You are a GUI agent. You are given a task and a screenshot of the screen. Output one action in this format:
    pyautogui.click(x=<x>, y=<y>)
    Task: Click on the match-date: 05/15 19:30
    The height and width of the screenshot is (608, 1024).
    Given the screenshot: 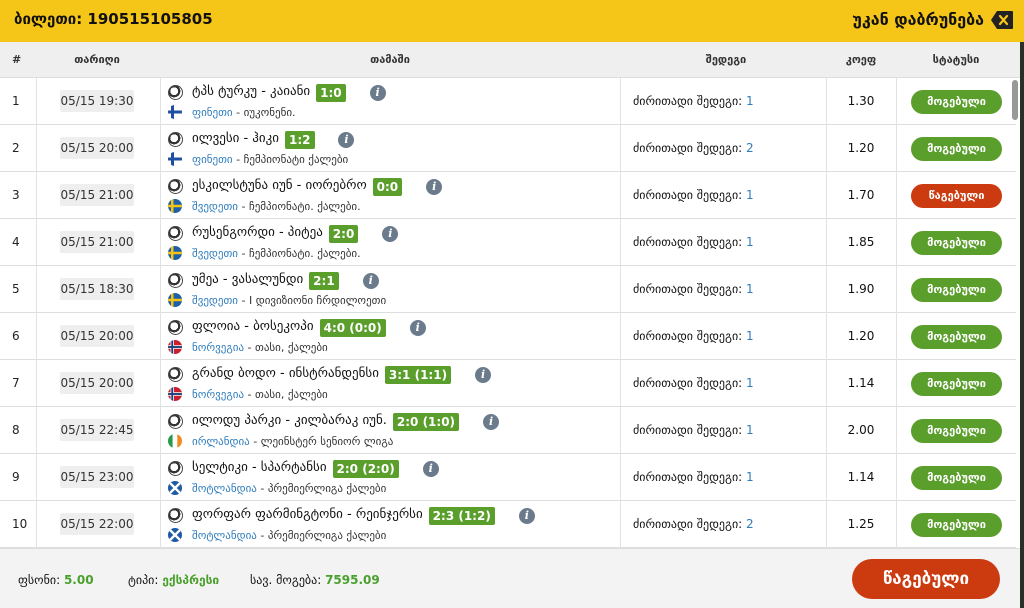 What is the action you would take?
    pyautogui.click(x=97, y=101)
    